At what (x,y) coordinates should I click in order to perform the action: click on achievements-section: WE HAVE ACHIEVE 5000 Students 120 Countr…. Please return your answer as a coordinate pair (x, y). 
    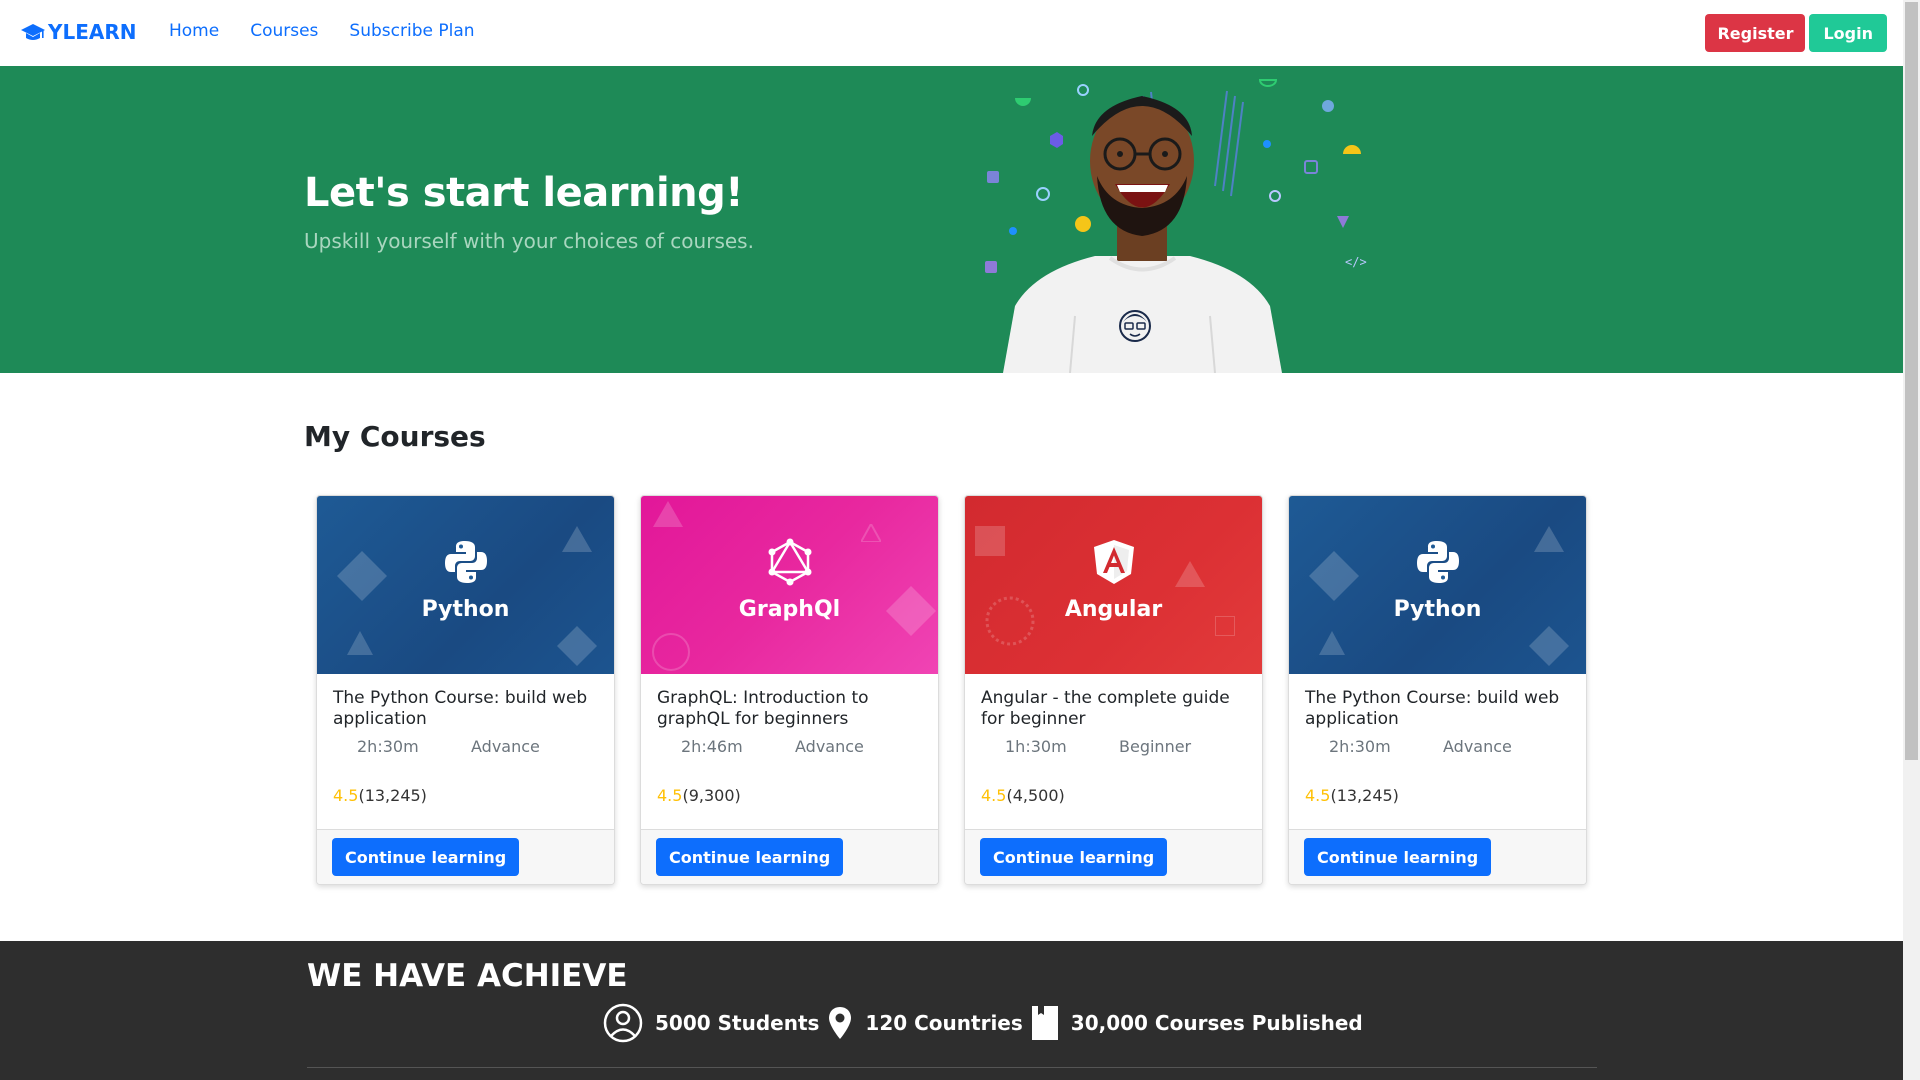
    Looking at the image, I should click on (951, 1010).